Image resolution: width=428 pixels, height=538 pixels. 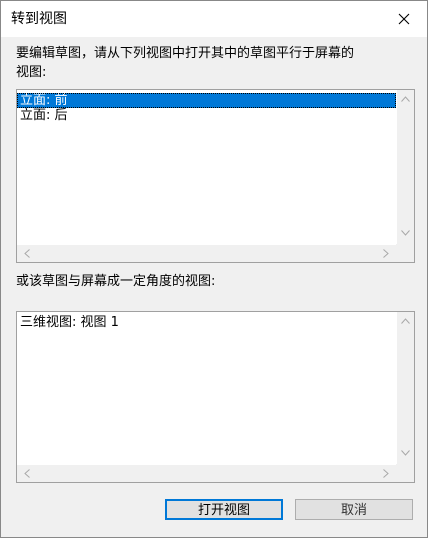 What do you see at coordinates (116, 281) in the screenshot?
I see `angled-views-prompt: 或该草图与屏幕成一定角度的视图:` at bounding box center [116, 281].